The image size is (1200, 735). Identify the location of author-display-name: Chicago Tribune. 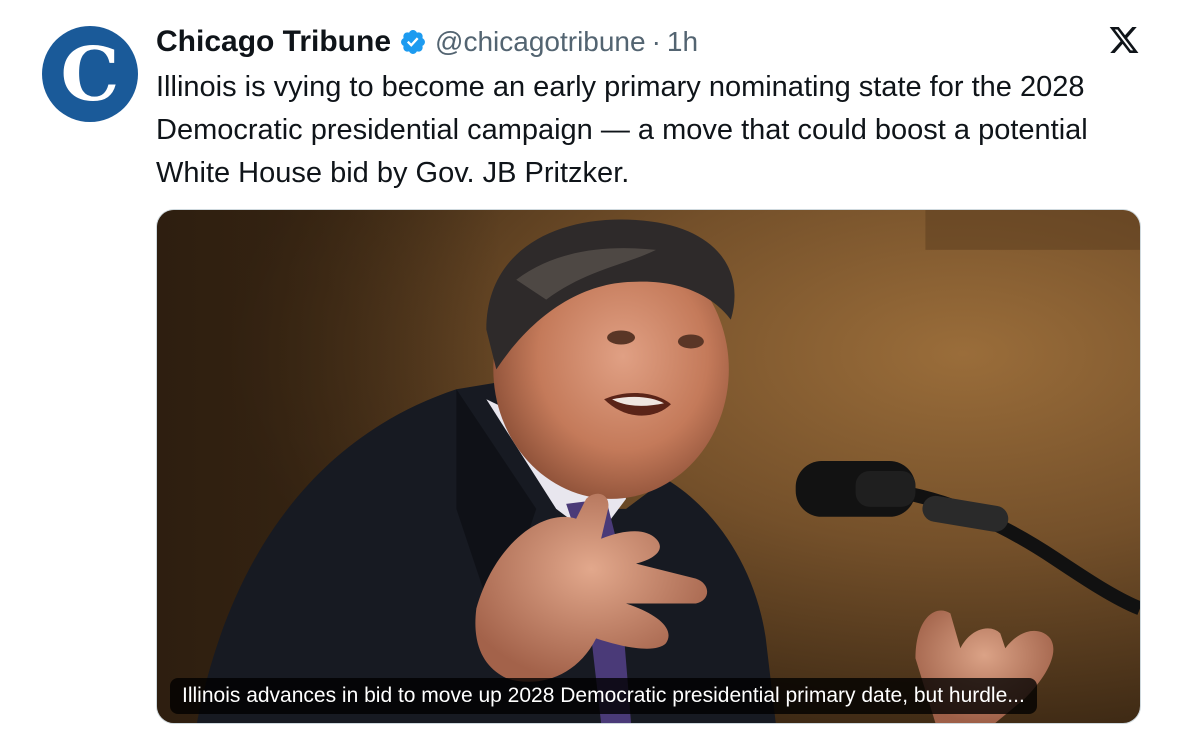
(273, 42).